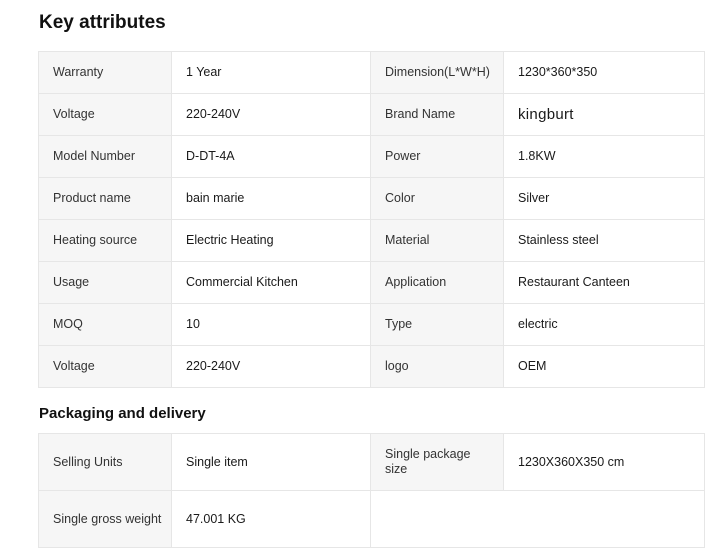  What do you see at coordinates (537, 519) in the screenshot?
I see `empty-cell` at bounding box center [537, 519].